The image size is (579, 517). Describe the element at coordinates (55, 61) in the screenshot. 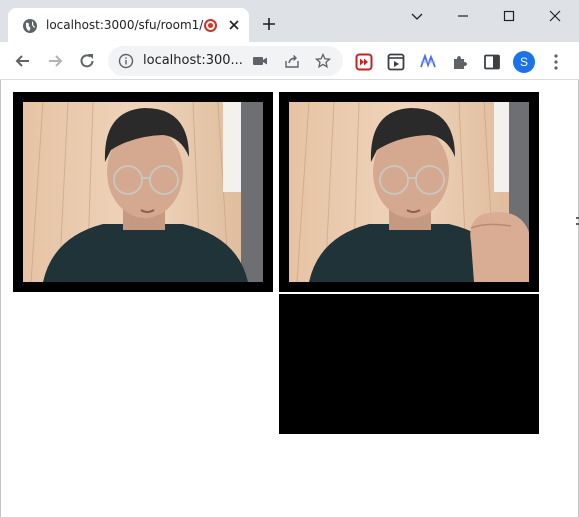

I see `arrow-right-icon` at that location.